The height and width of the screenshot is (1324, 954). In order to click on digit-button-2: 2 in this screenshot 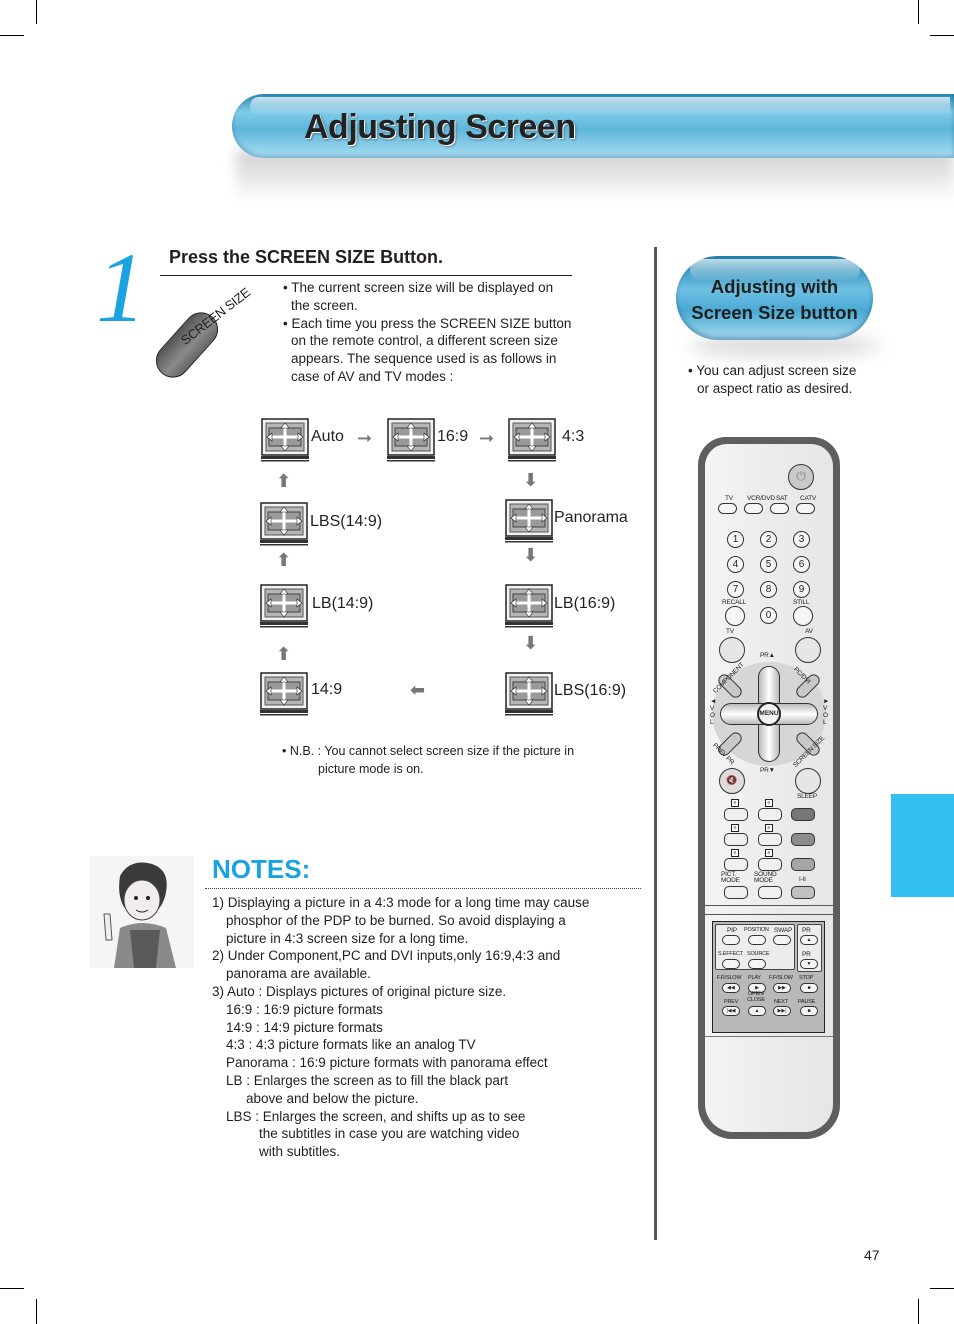, I will do `click(768, 539)`.